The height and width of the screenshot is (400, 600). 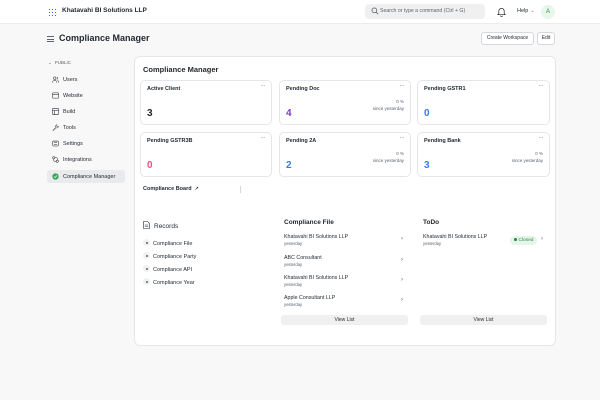 I want to click on search-icon, so click(x=375, y=11).